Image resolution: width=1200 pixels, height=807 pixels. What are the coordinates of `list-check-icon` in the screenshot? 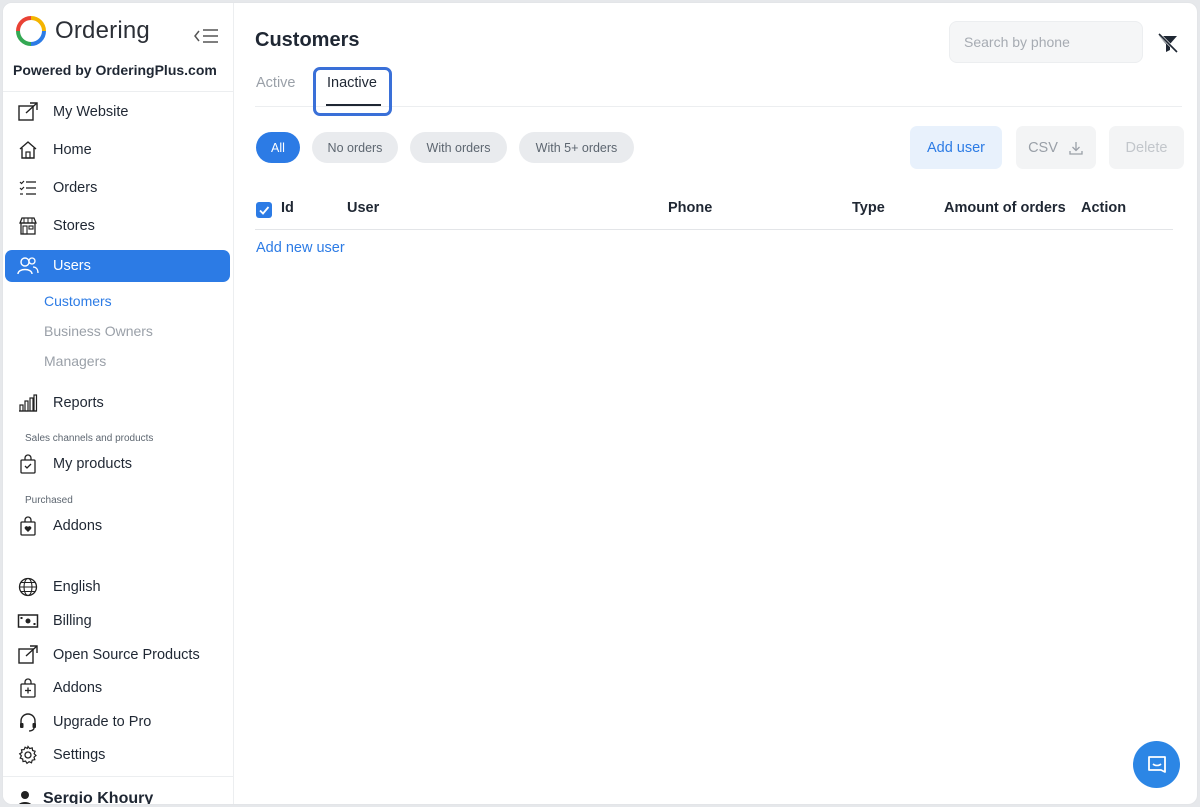 It's located at (28, 188).